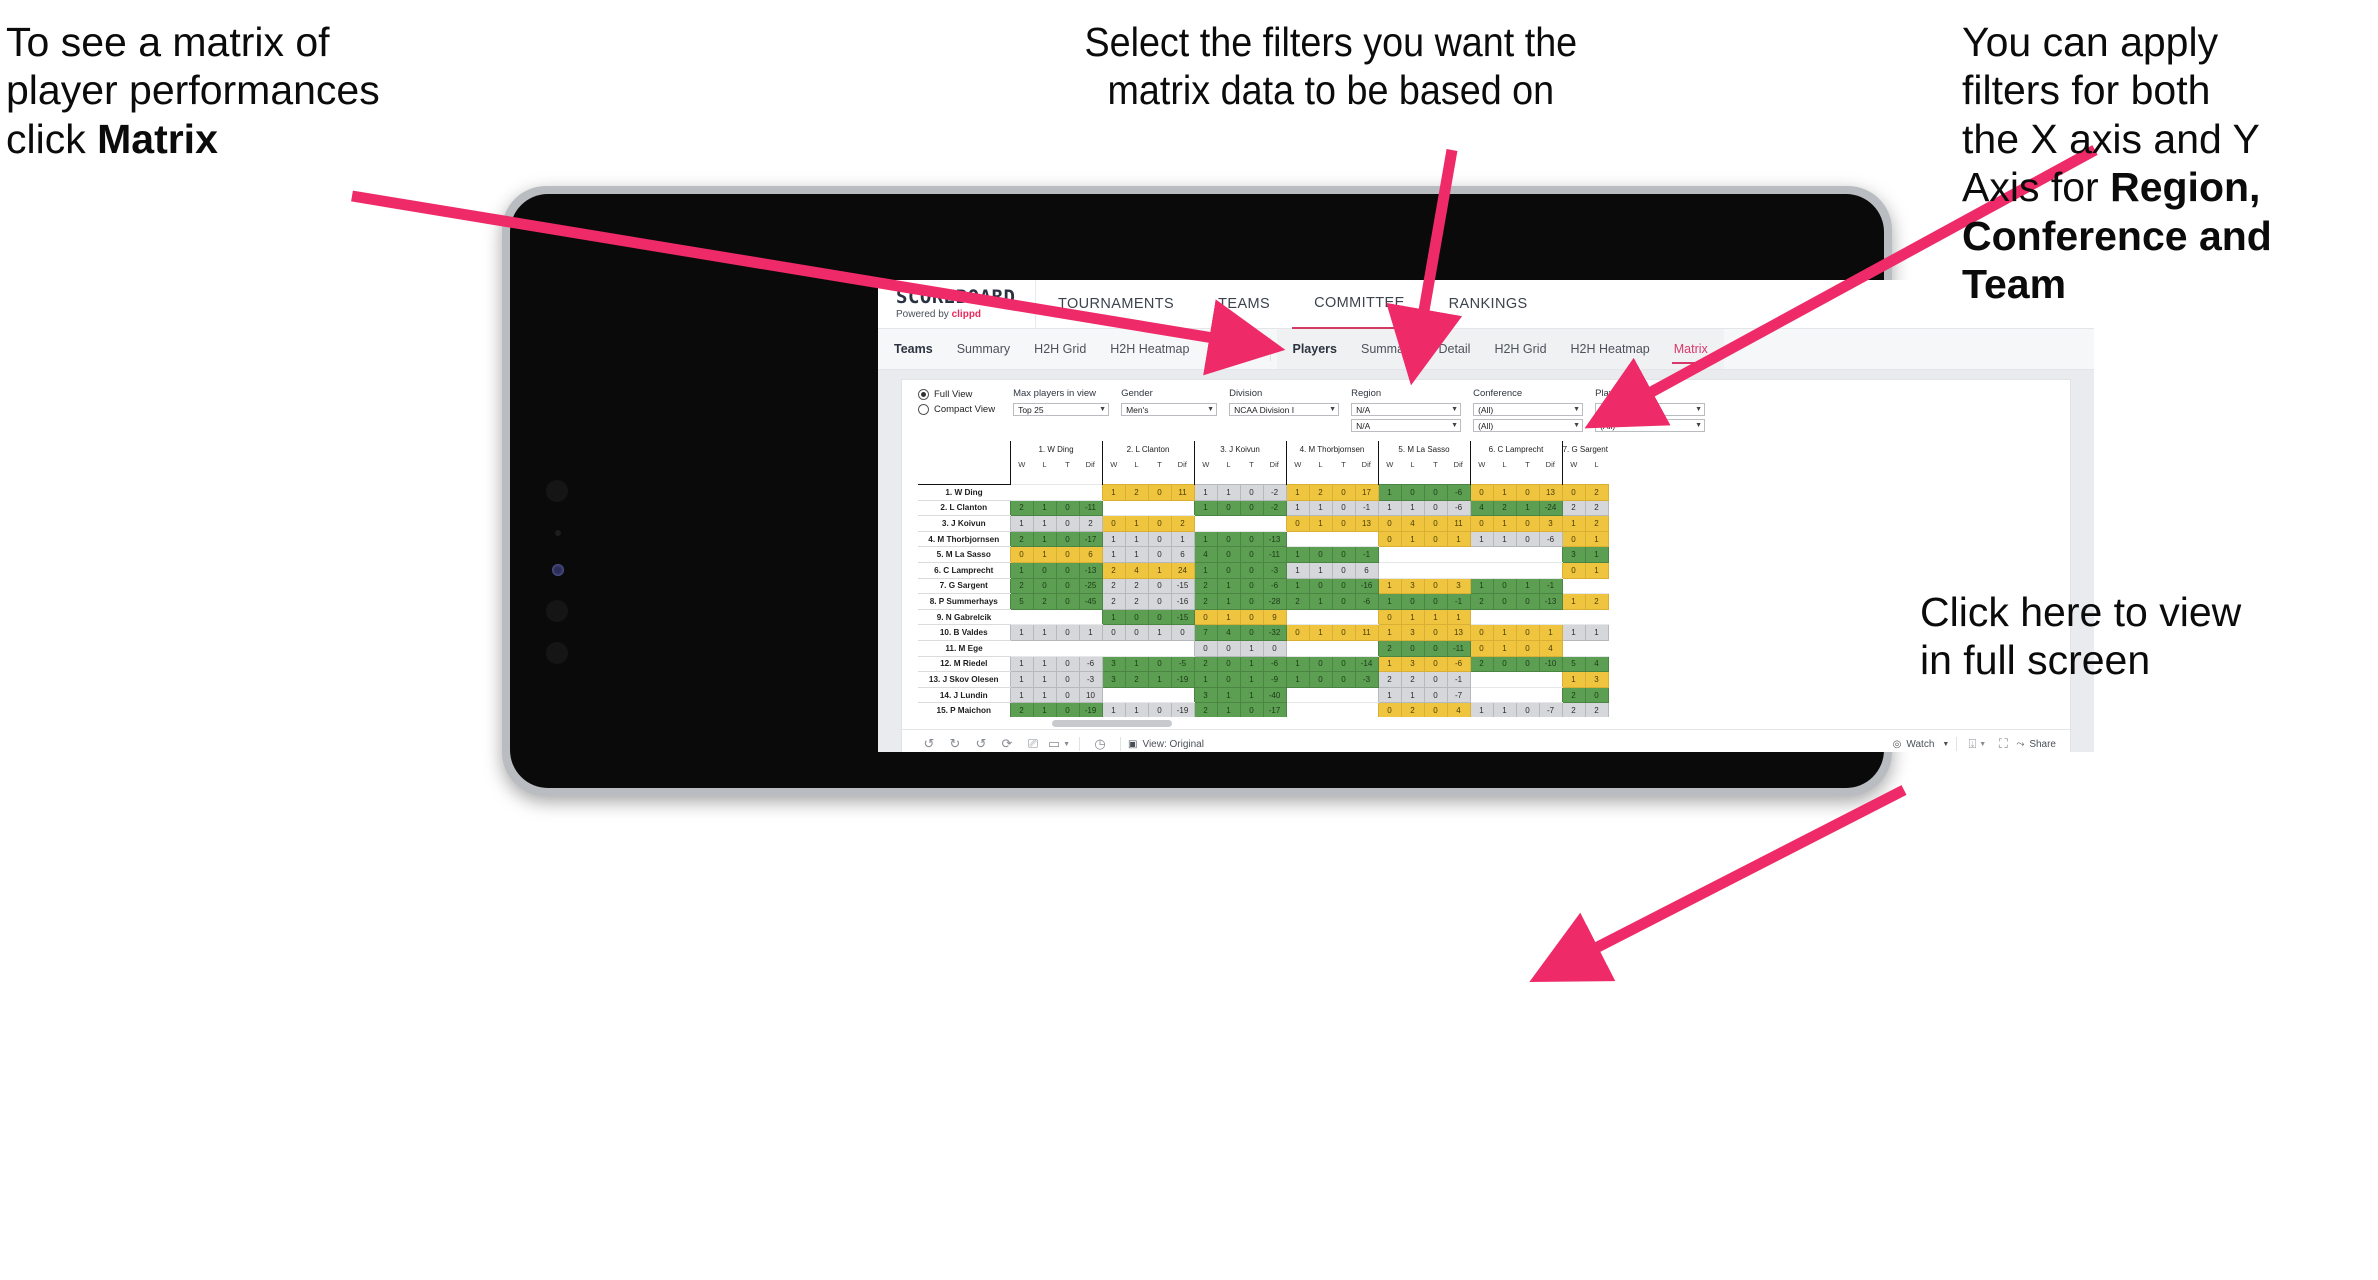 The height and width of the screenshot is (1280, 2378). I want to click on matrix-cell: -13, so click(1550, 601).